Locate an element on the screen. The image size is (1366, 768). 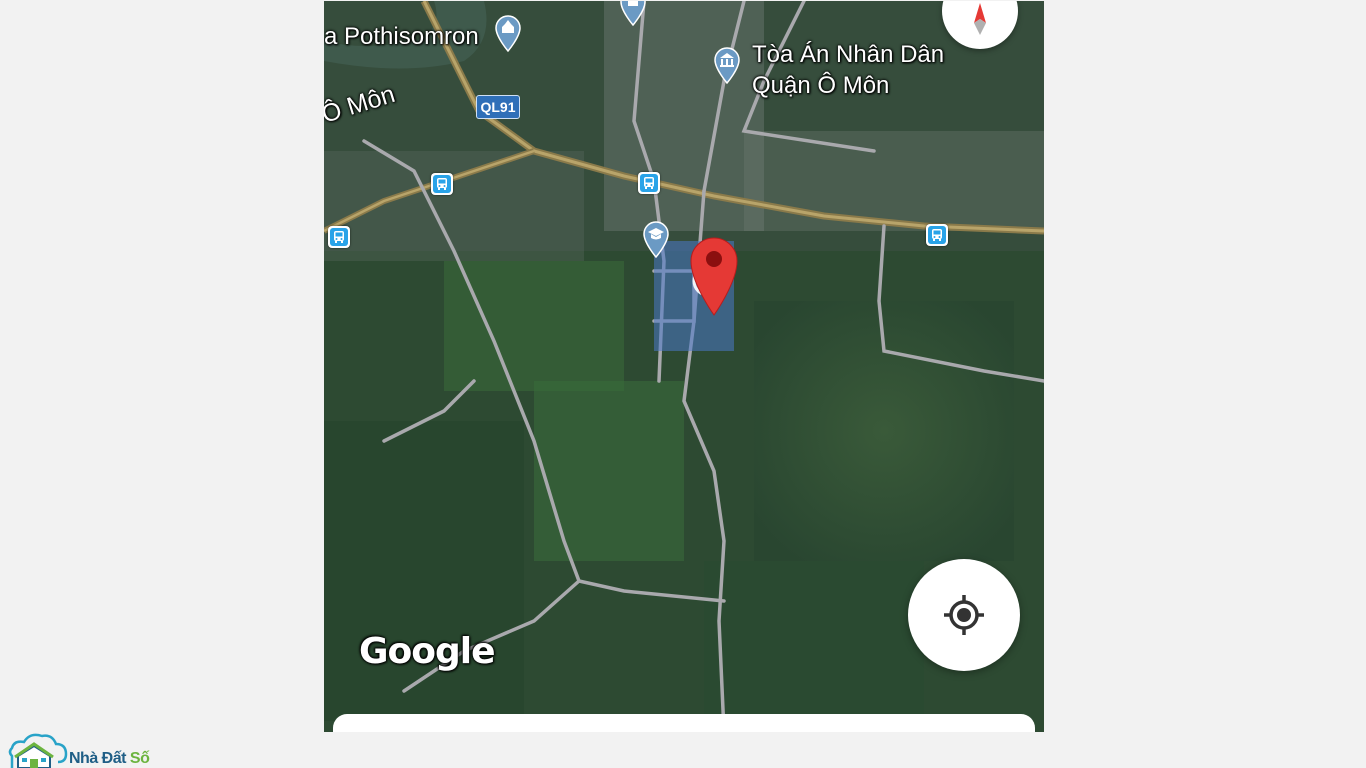
google-attribution: Google is located at coordinates (427, 651).